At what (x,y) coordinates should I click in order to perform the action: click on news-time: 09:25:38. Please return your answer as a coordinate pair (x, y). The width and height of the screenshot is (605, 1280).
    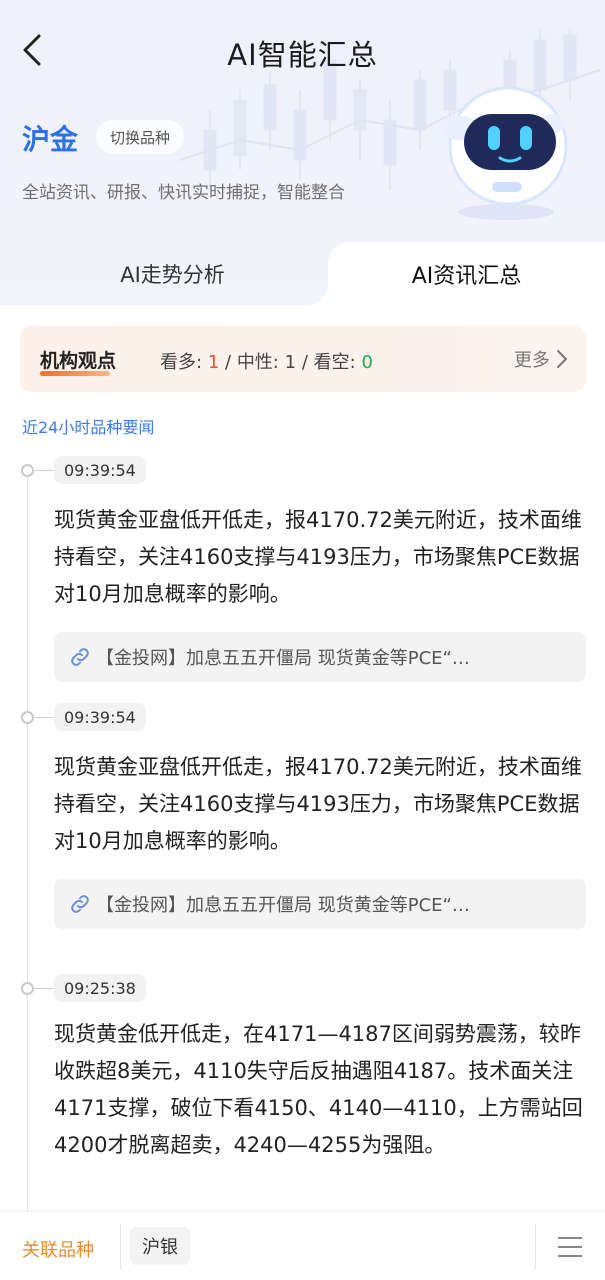
    Looking at the image, I should click on (100, 988).